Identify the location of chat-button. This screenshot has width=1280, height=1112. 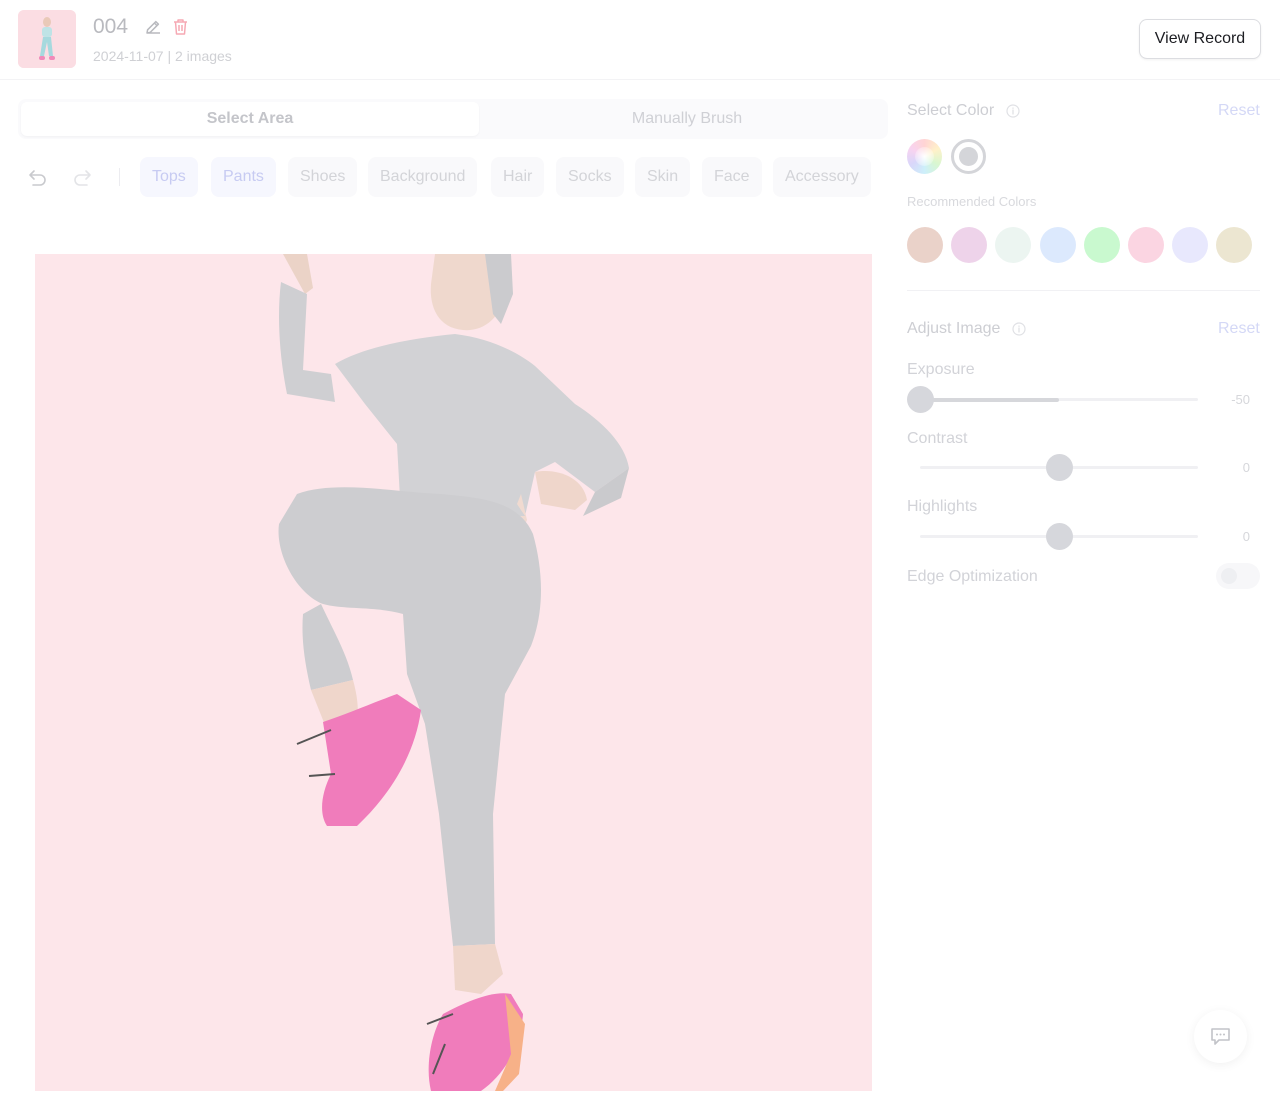
(1220, 1036).